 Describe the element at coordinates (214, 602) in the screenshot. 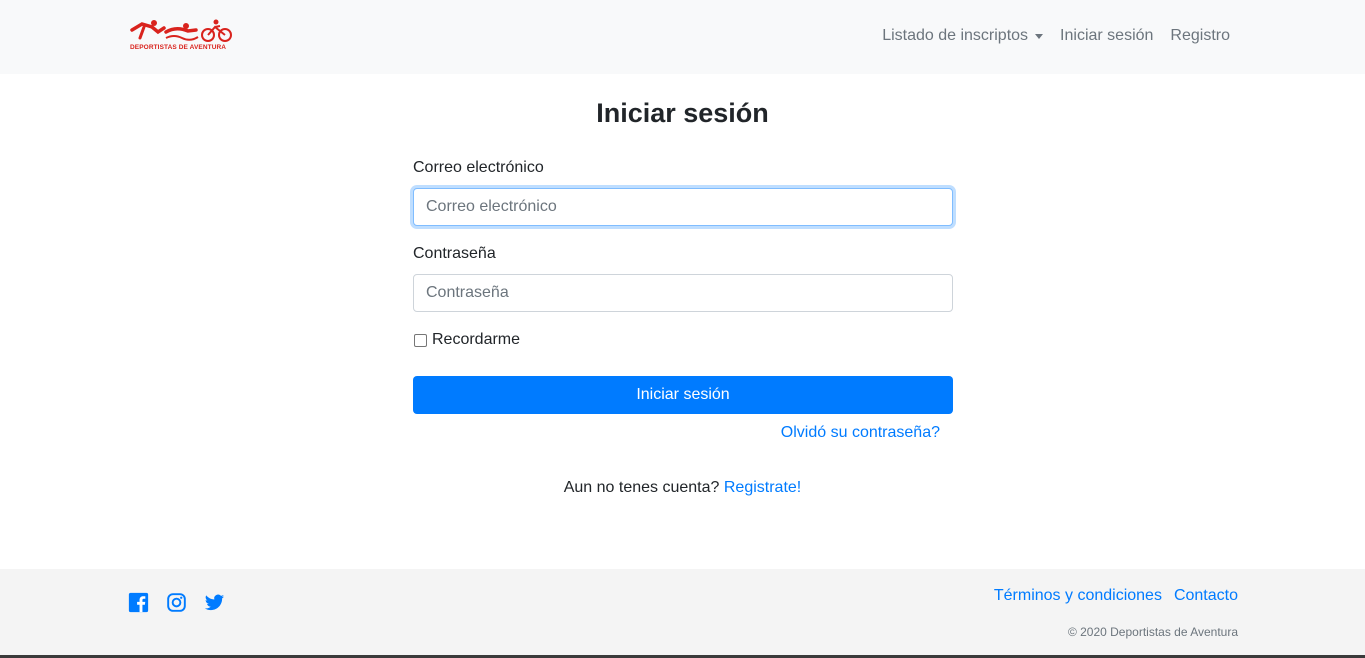

I see `twitter-icon` at that location.